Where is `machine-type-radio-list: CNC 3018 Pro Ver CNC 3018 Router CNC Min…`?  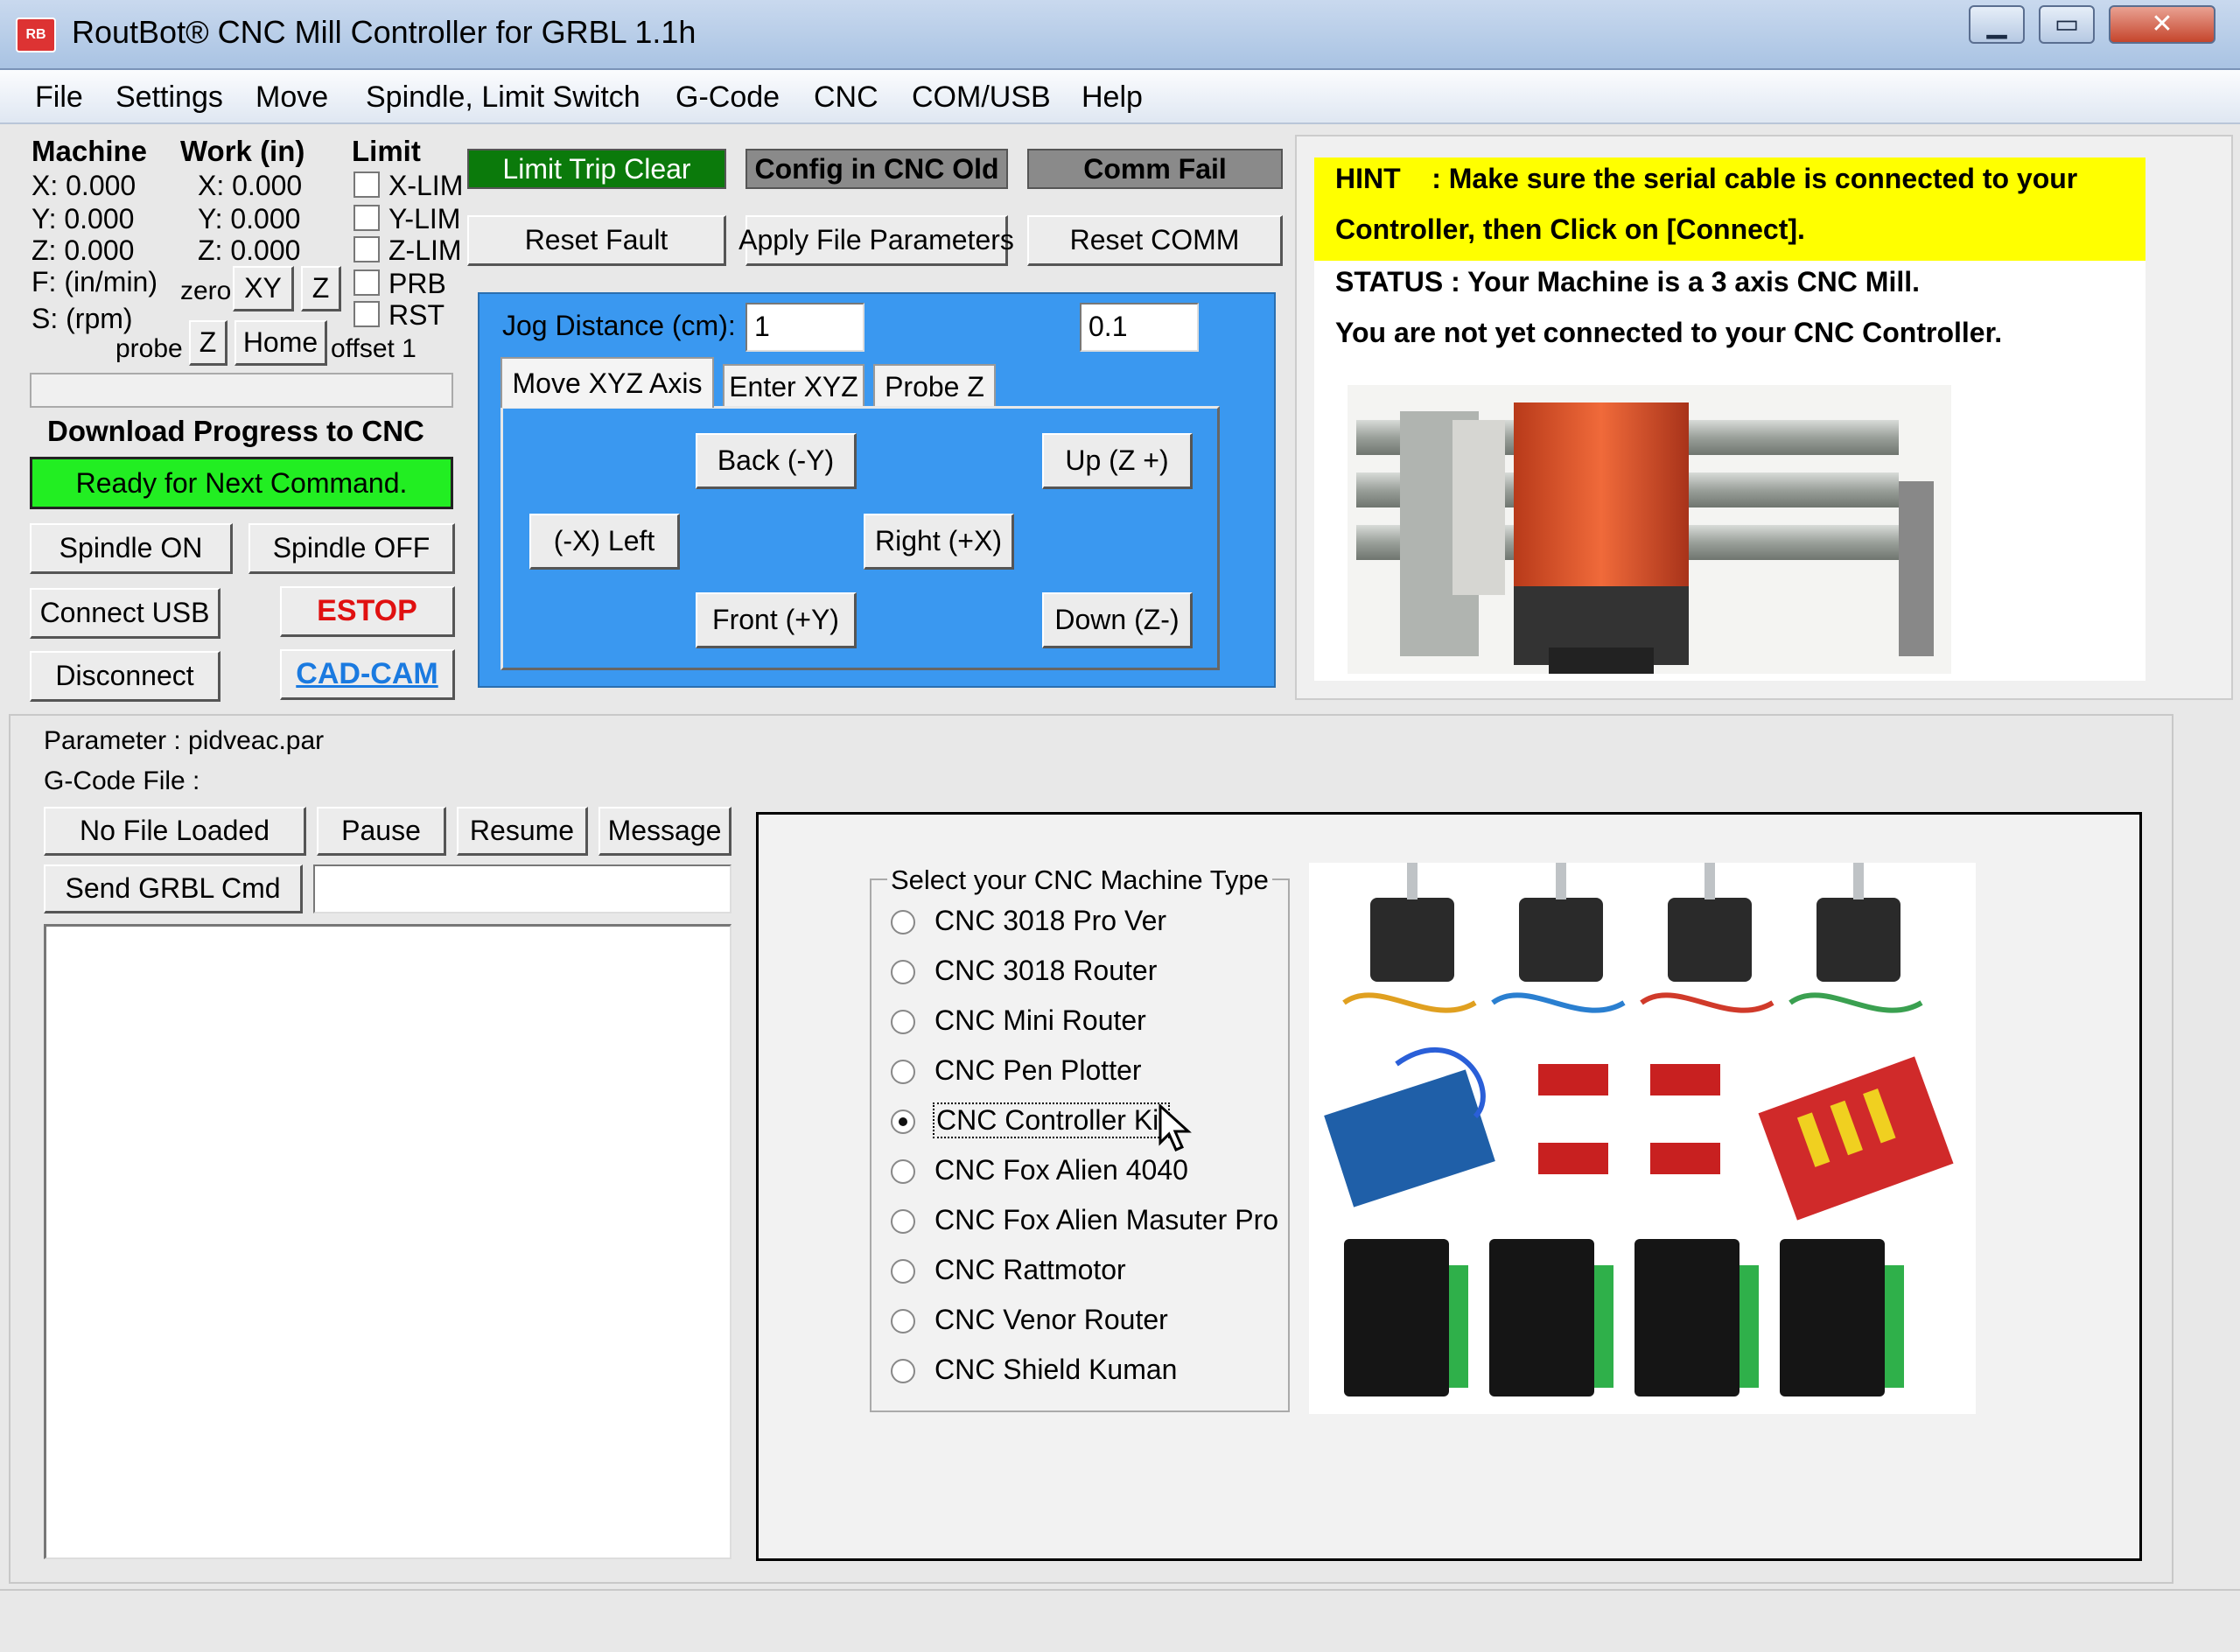 machine-type-radio-list: CNC 3018 Pro Ver CNC 3018 Router CNC Min… is located at coordinates (1086, 1152).